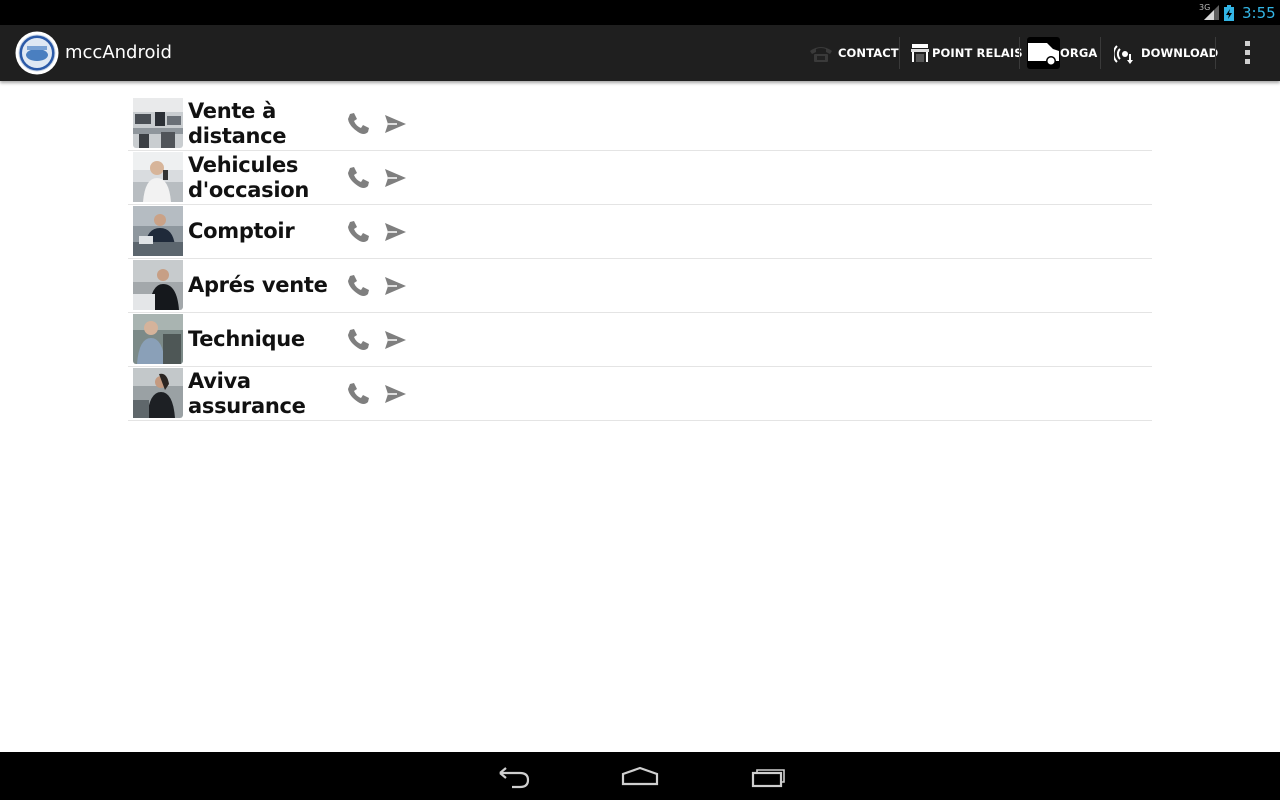  Describe the element at coordinates (920, 53) in the screenshot. I see `storefront-icon` at that location.